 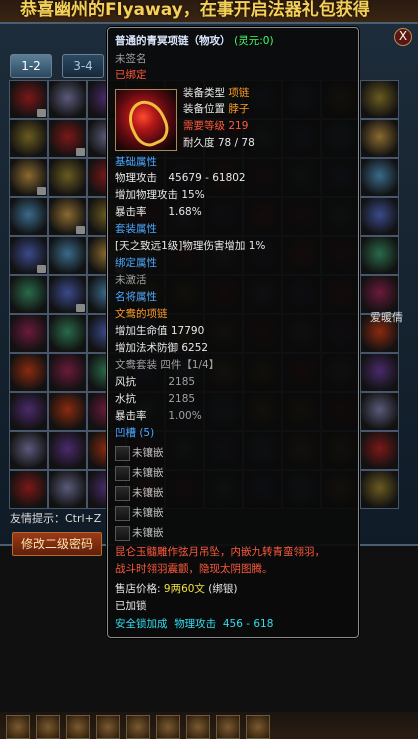 I want to click on locked-status: 已加锁, so click(x=131, y=606).